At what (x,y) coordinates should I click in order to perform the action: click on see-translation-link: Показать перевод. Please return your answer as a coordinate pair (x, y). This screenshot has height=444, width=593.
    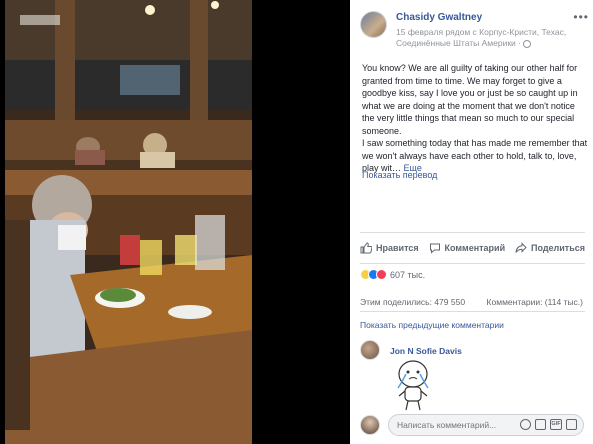
    Looking at the image, I should click on (399, 175).